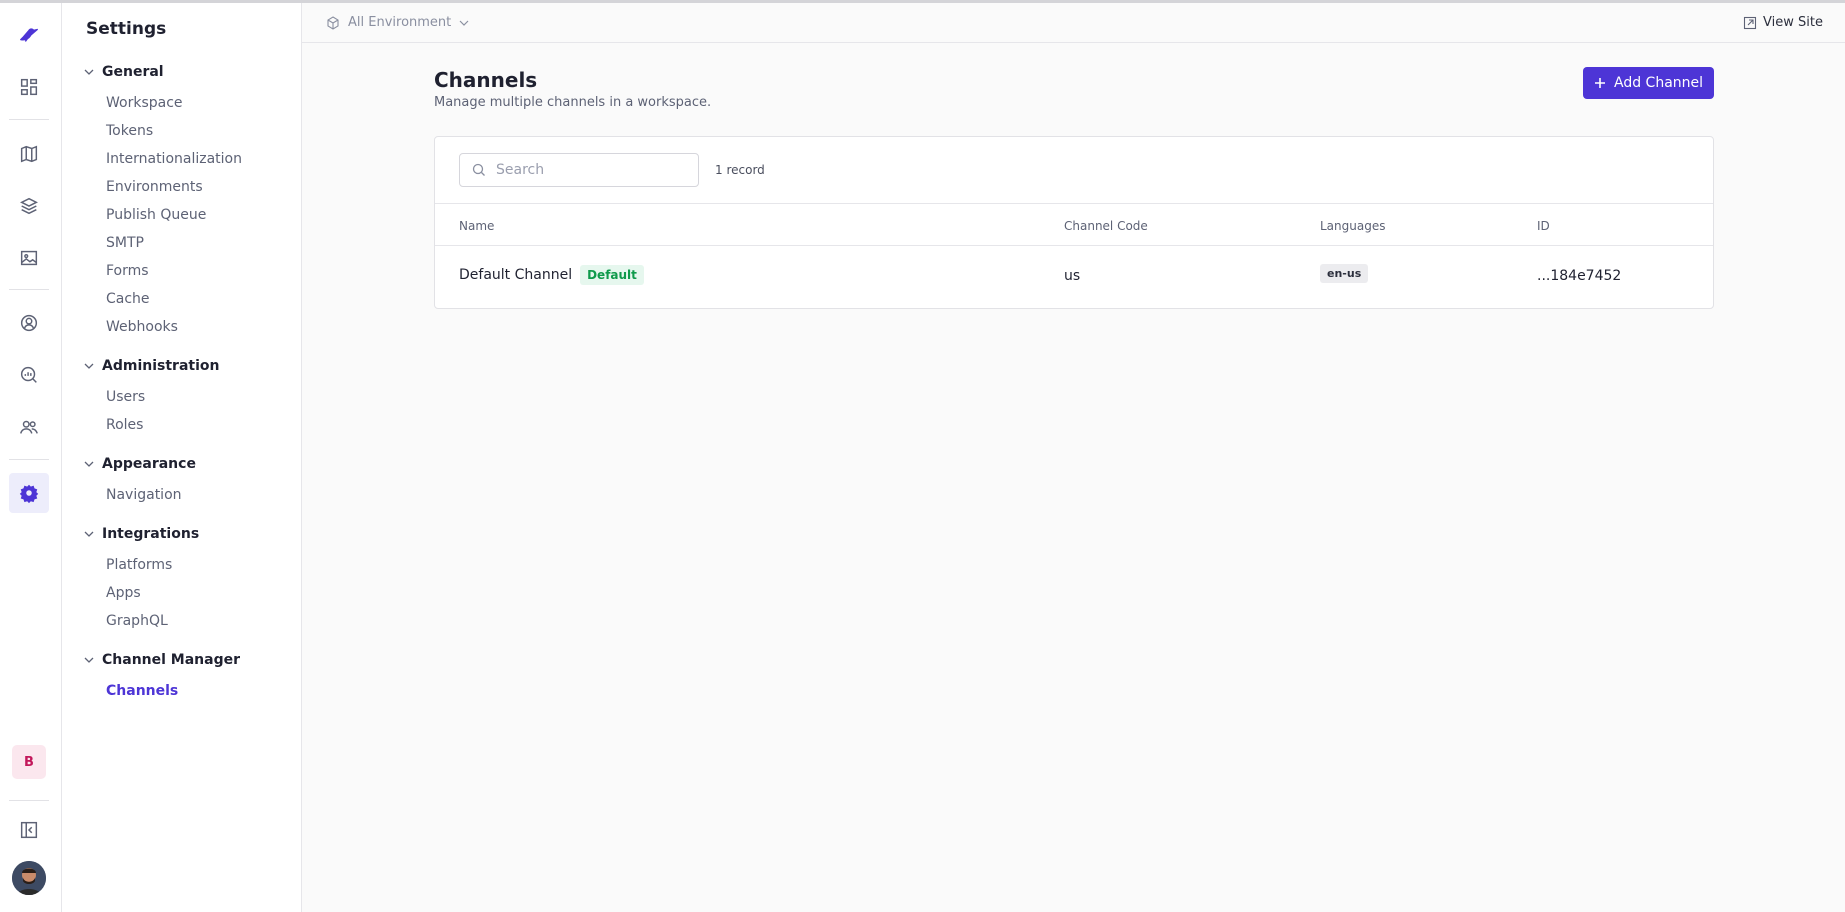 This screenshot has width=1845, height=912. I want to click on personalize-icon, so click(29, 323).